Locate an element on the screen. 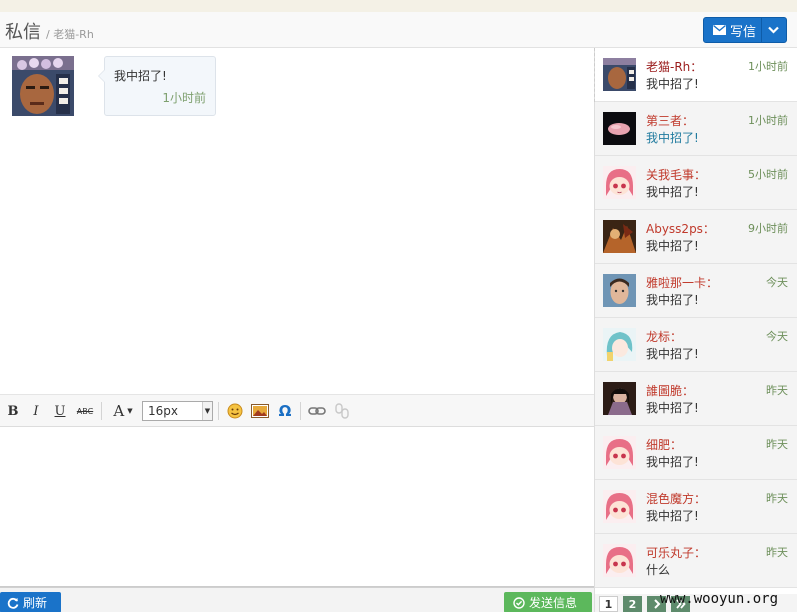  contact-time: 1小时前 is located at coordinates (768, 66).